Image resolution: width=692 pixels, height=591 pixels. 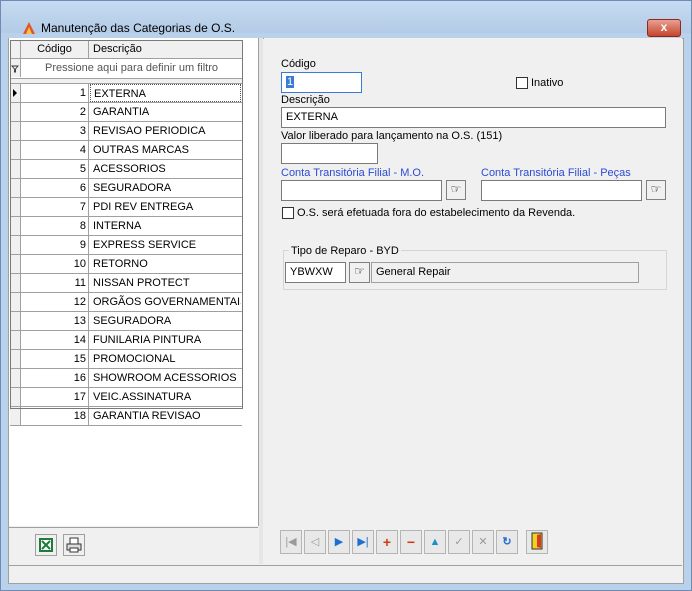 What do you see at coordinates (165, 112) in the screenshot?
I see `cell-desc: GARANTIA` at bounding box center [165, 112].